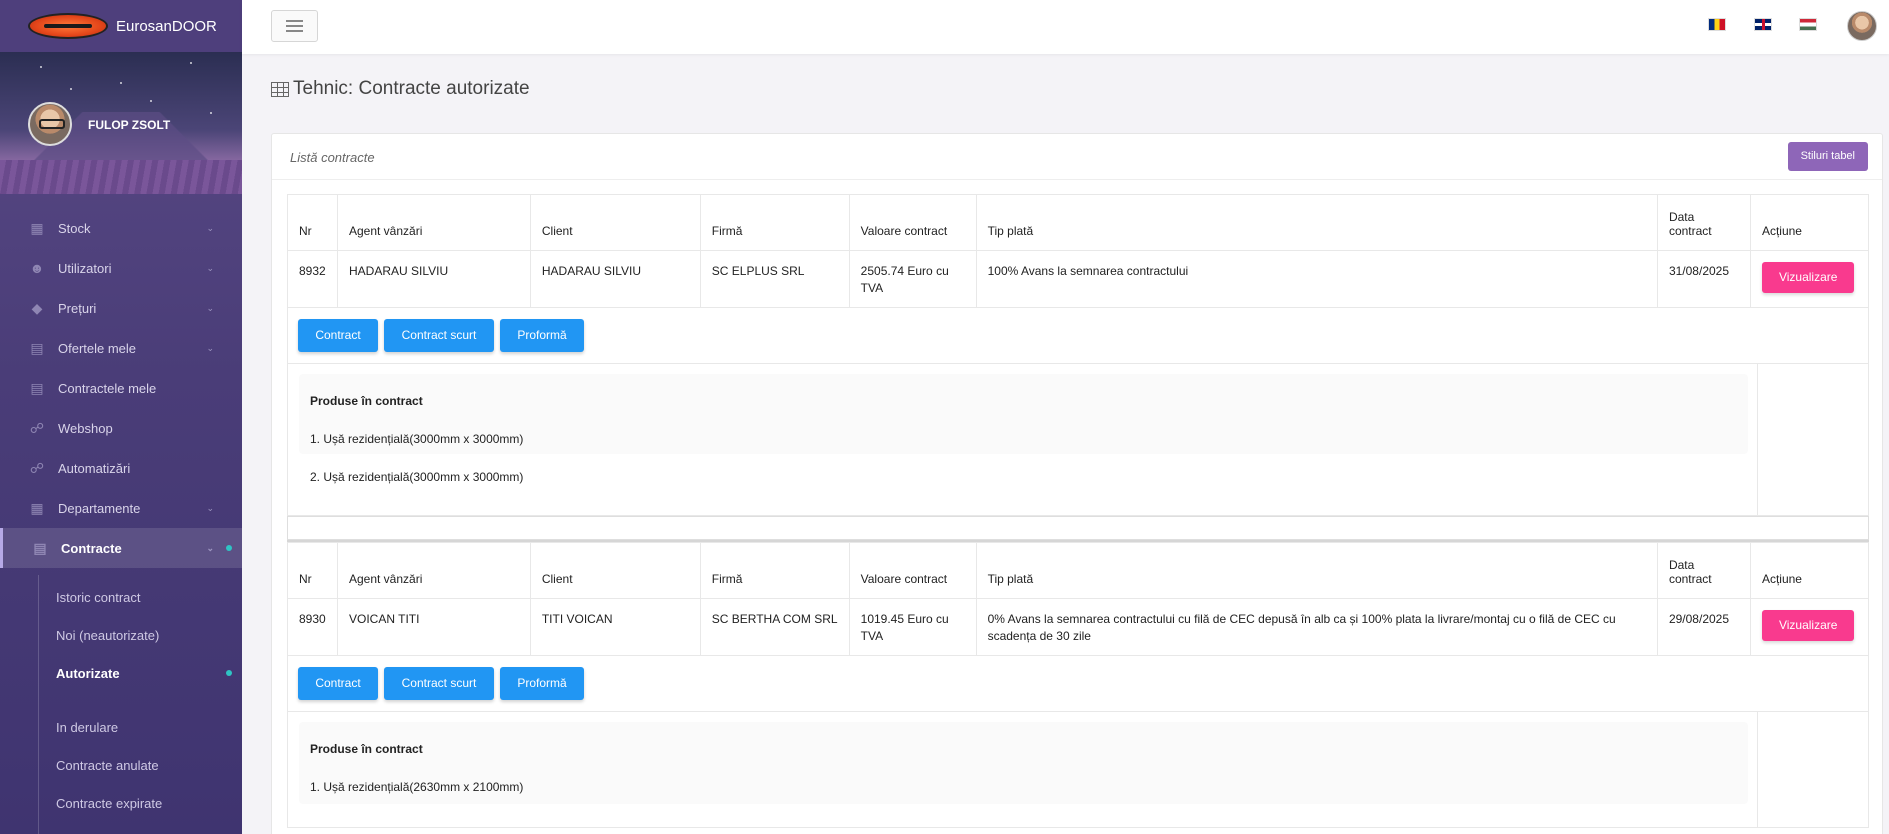 The image size is (1889, 834). Describe the element at coordinates (91, 548) in the screenshot. I see `sidebar-item-label: Contracte` at that location.